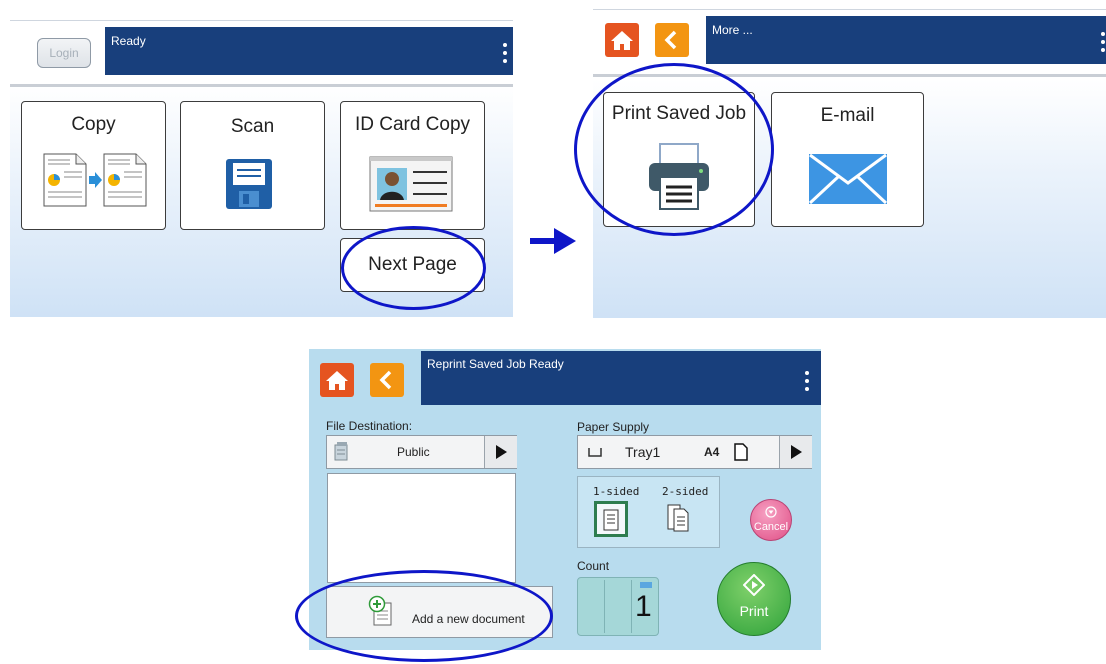 This screenshot has width=1106, height=664. Describe the element at coordinates (412, 124) in the screenshot. I see `id-card-copy-label: ID Card Copy` at that location.